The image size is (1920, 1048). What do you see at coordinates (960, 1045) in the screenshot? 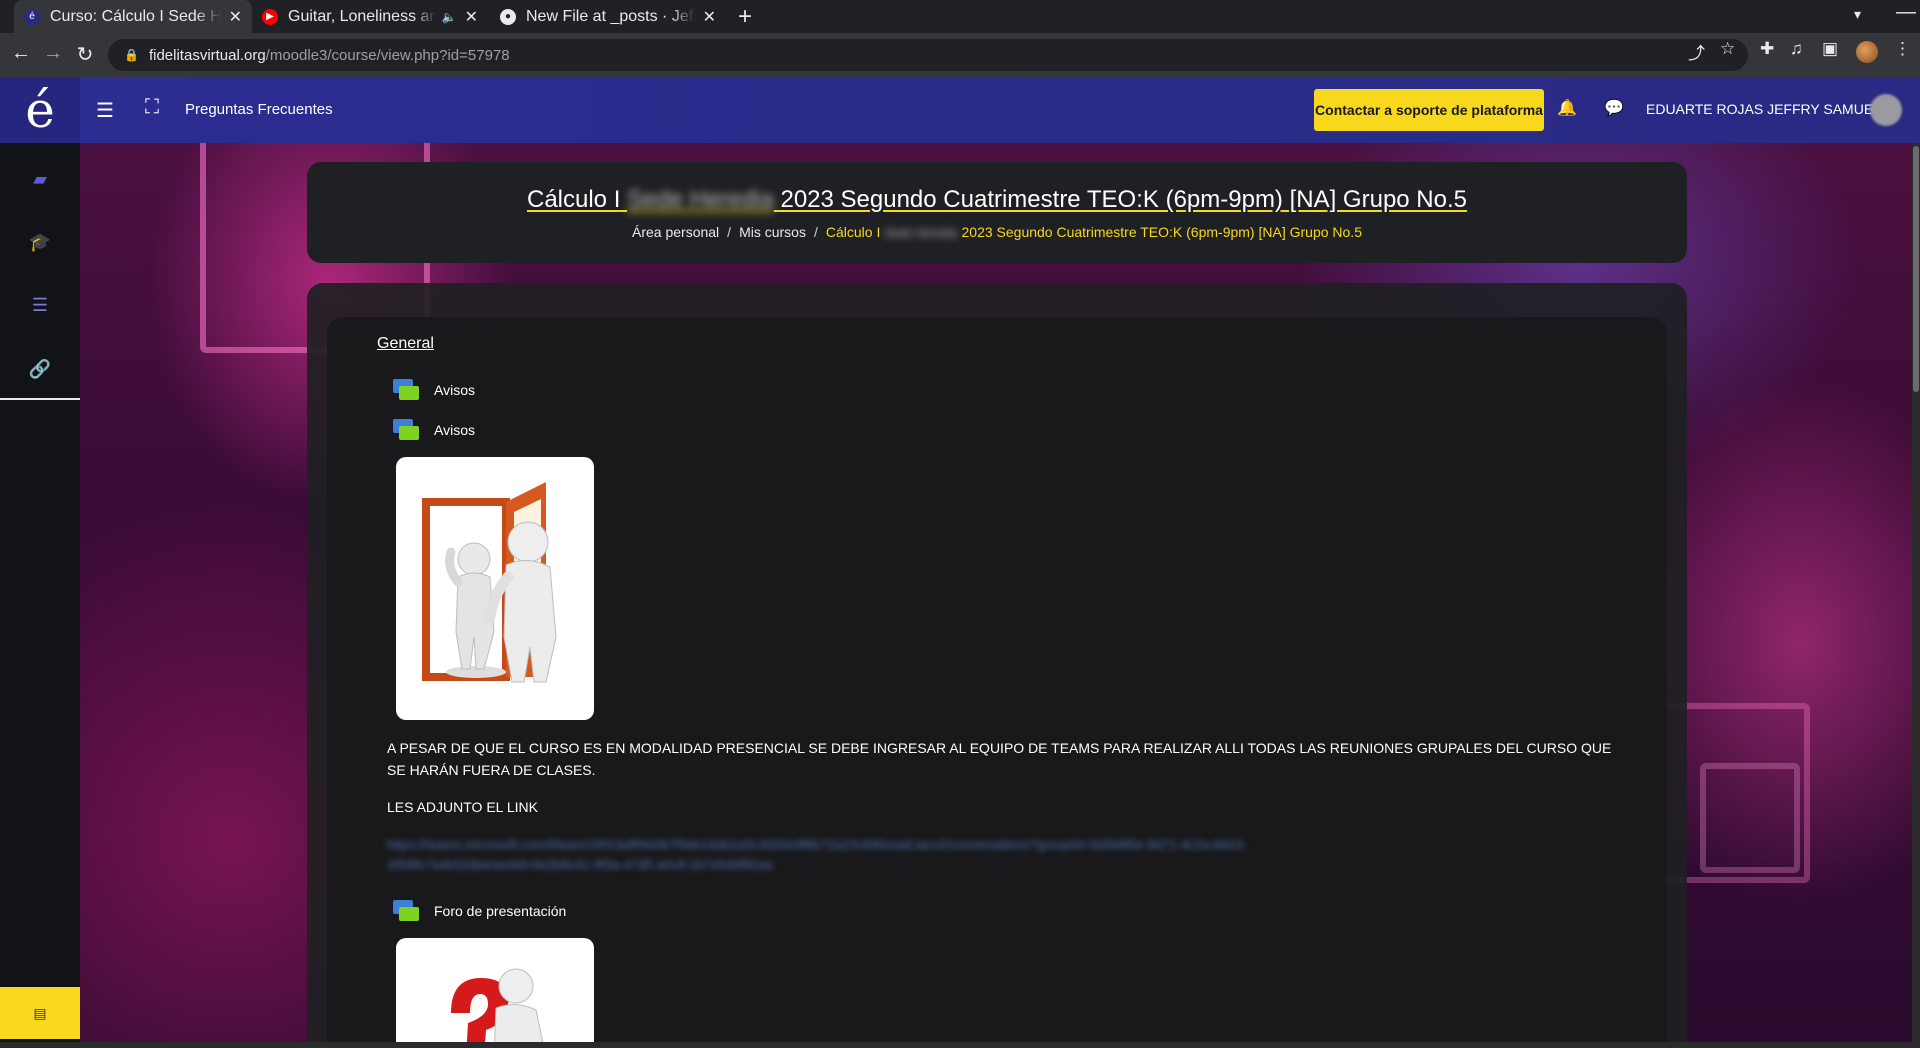
I see `horizontal-scrollbar` at bounding box center [960, 1045].